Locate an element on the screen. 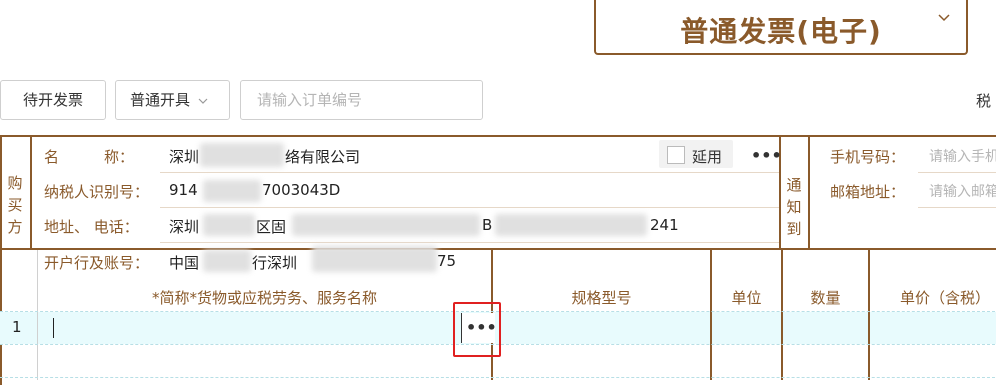 This screenshot has width=996, height=385. column-header-spec: 规格型号 is located at coordinates (601, 298).